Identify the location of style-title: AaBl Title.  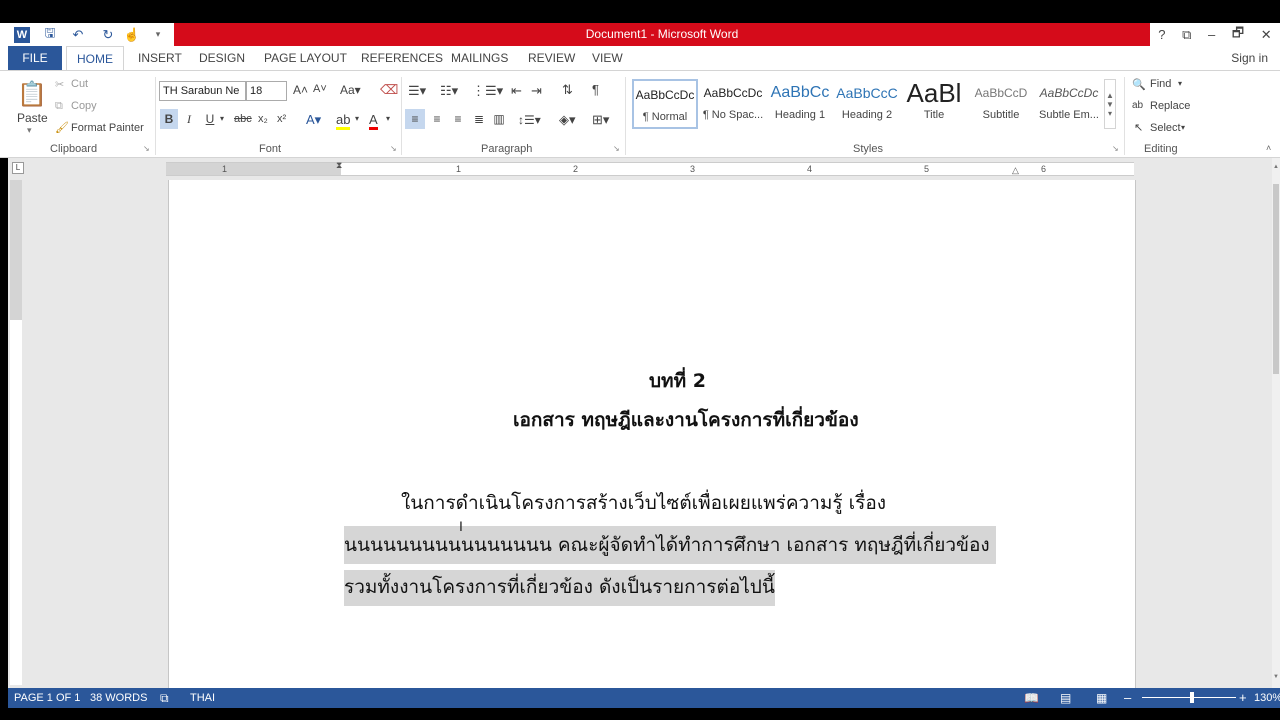
(934, 104).